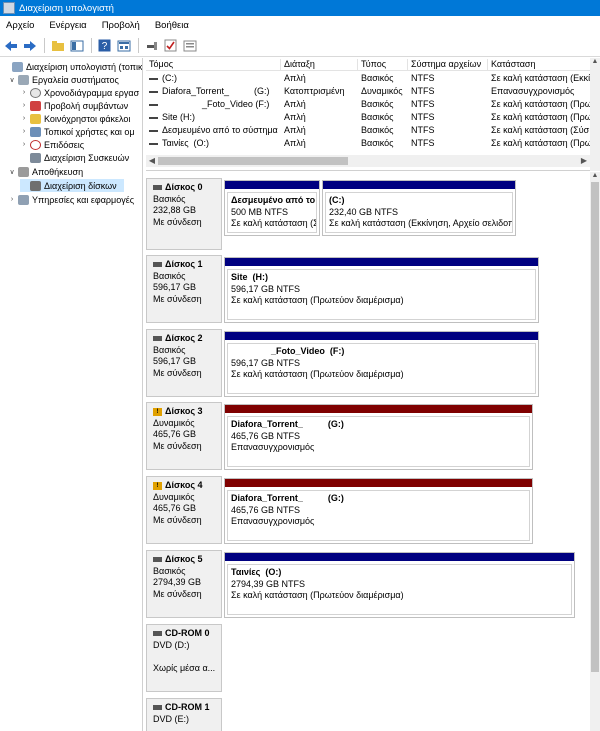 The image size is (600, 731). Describe the element at coordinates (72, 185) in the screenshot. I see `tree-item-disk-management: Διαχείριση δίσκων` at that location.